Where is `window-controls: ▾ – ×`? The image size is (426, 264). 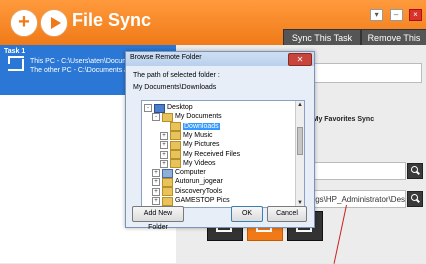 window-controls: ▾ – × is located at coordinates (395, 13).